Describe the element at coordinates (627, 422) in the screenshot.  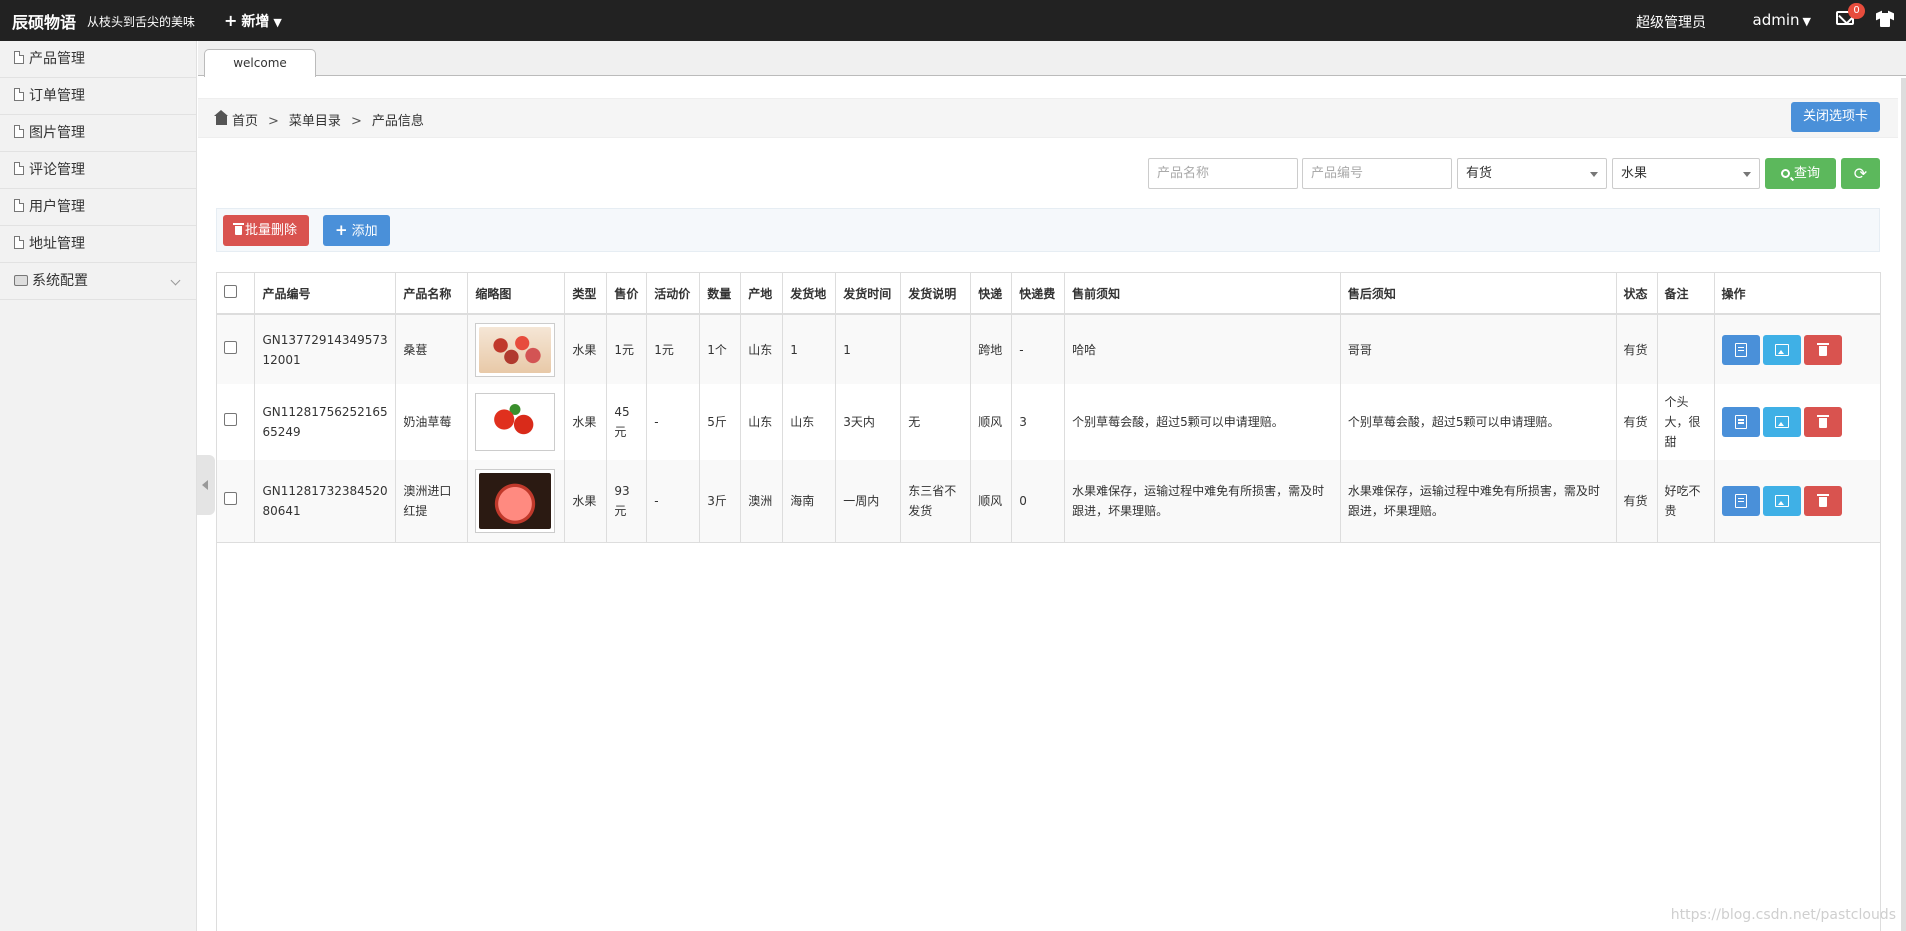
I see `price-cell: 45元` at that location.